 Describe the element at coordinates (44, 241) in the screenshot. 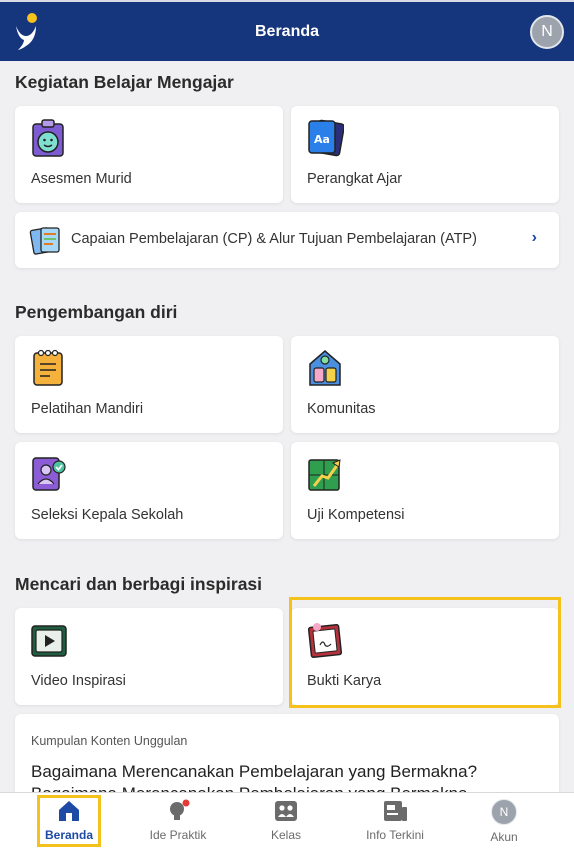

I see `documents-icon` at that location.